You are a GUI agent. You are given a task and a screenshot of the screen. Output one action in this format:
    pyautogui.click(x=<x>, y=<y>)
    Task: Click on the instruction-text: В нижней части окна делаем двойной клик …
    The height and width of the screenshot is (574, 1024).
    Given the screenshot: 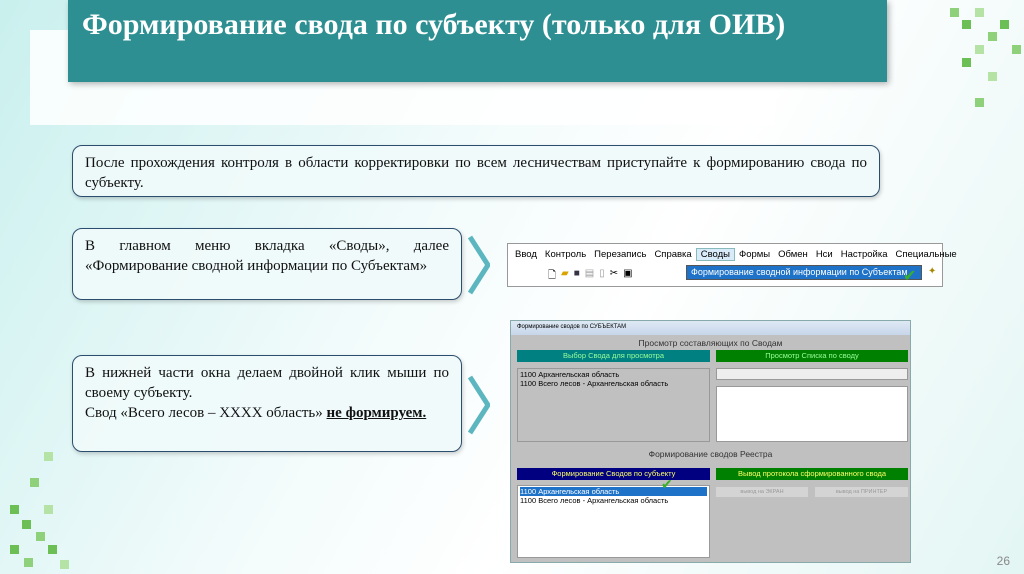 What is the action you would take?
    pyautogui.click(x=267, y=383)
    